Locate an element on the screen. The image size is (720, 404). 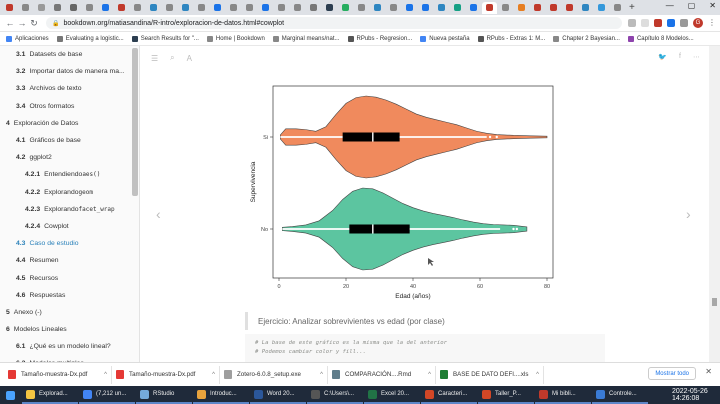
next-page-icon: › is located at coordinates (688, 214).